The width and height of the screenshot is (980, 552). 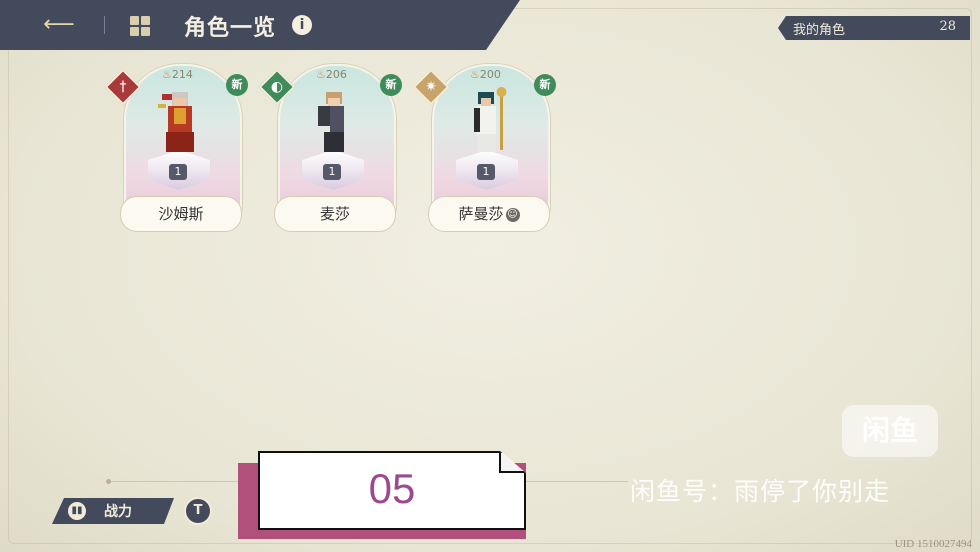 I want to click on header-divider, so click(x=104, y=25).